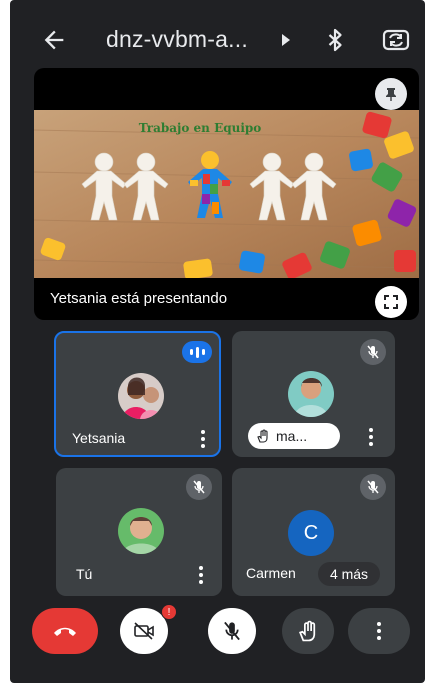 The image size is (427, 683). I want to click on raise-hand-button, so click(308, 631).